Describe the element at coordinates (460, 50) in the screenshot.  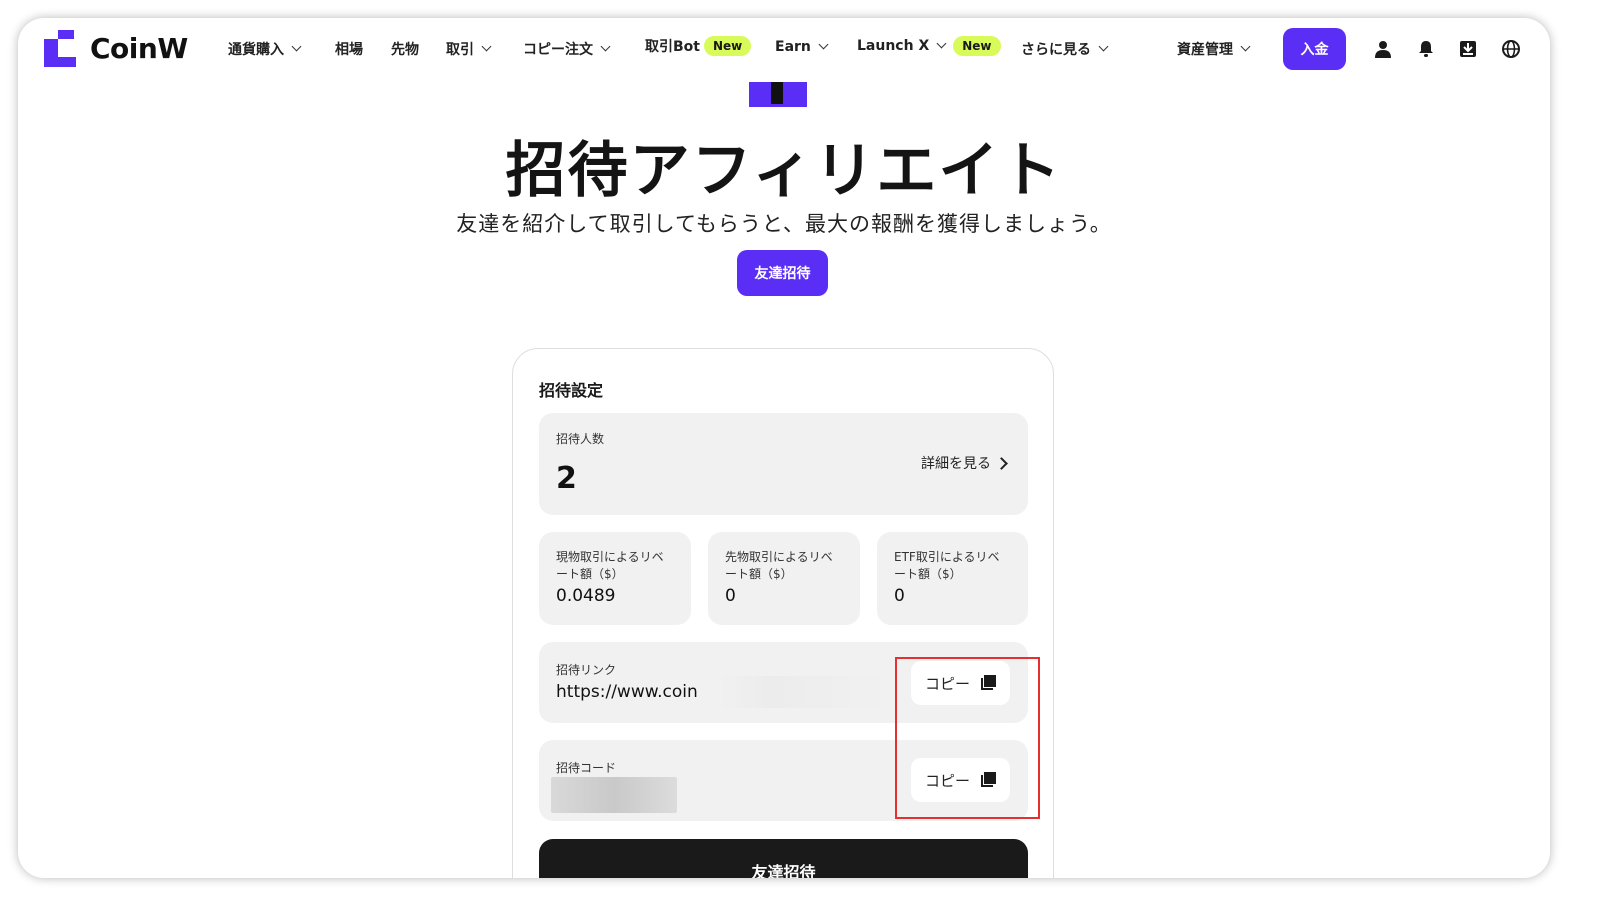
I see `nav-label: 取引` at that location.